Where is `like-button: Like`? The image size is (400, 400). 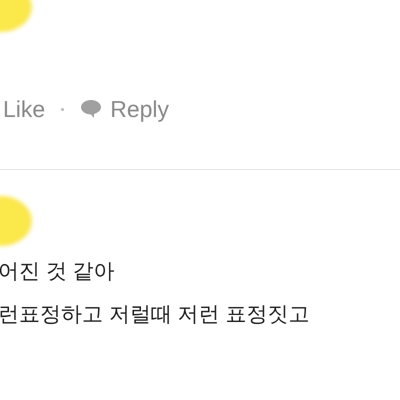
like-button: Like is located at coordinates (24, 109).